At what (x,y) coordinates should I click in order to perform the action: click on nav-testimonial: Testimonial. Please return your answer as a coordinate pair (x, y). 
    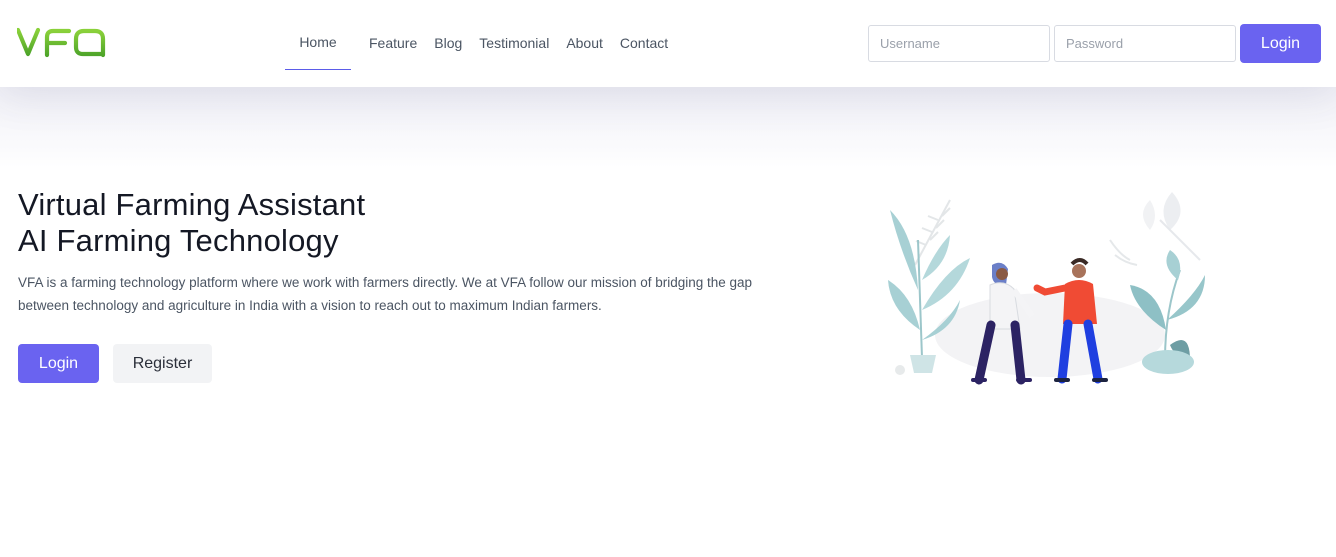
    Looking at the image, I should click on (514, 61).